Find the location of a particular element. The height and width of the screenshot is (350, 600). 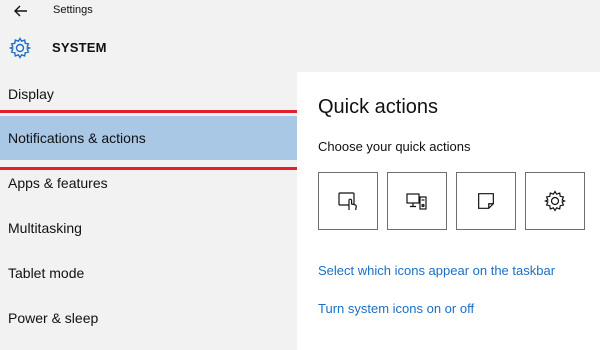

sidebar-item-multitasking: Multitasking is located at coordinates (148, 228).